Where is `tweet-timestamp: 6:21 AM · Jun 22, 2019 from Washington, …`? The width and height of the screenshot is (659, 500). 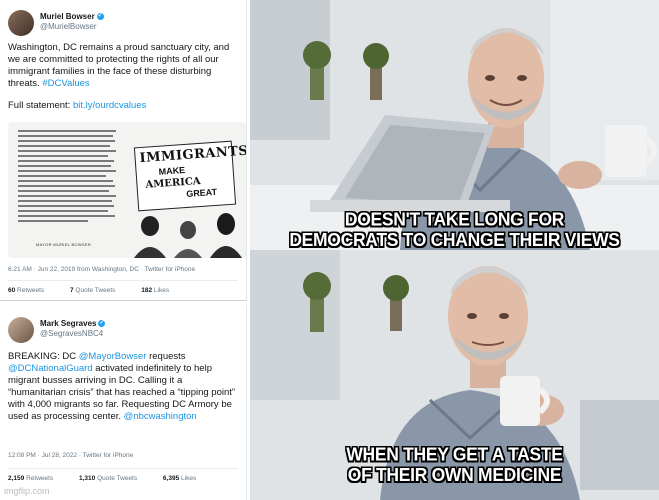 tweet-timestamp: 6:21 AM · Jun 22, 2019 from Washington, … is located at coordinates (102, 269).